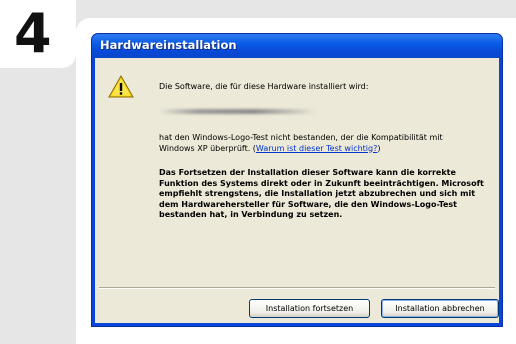  I want to click on separator, so click(297, 288).